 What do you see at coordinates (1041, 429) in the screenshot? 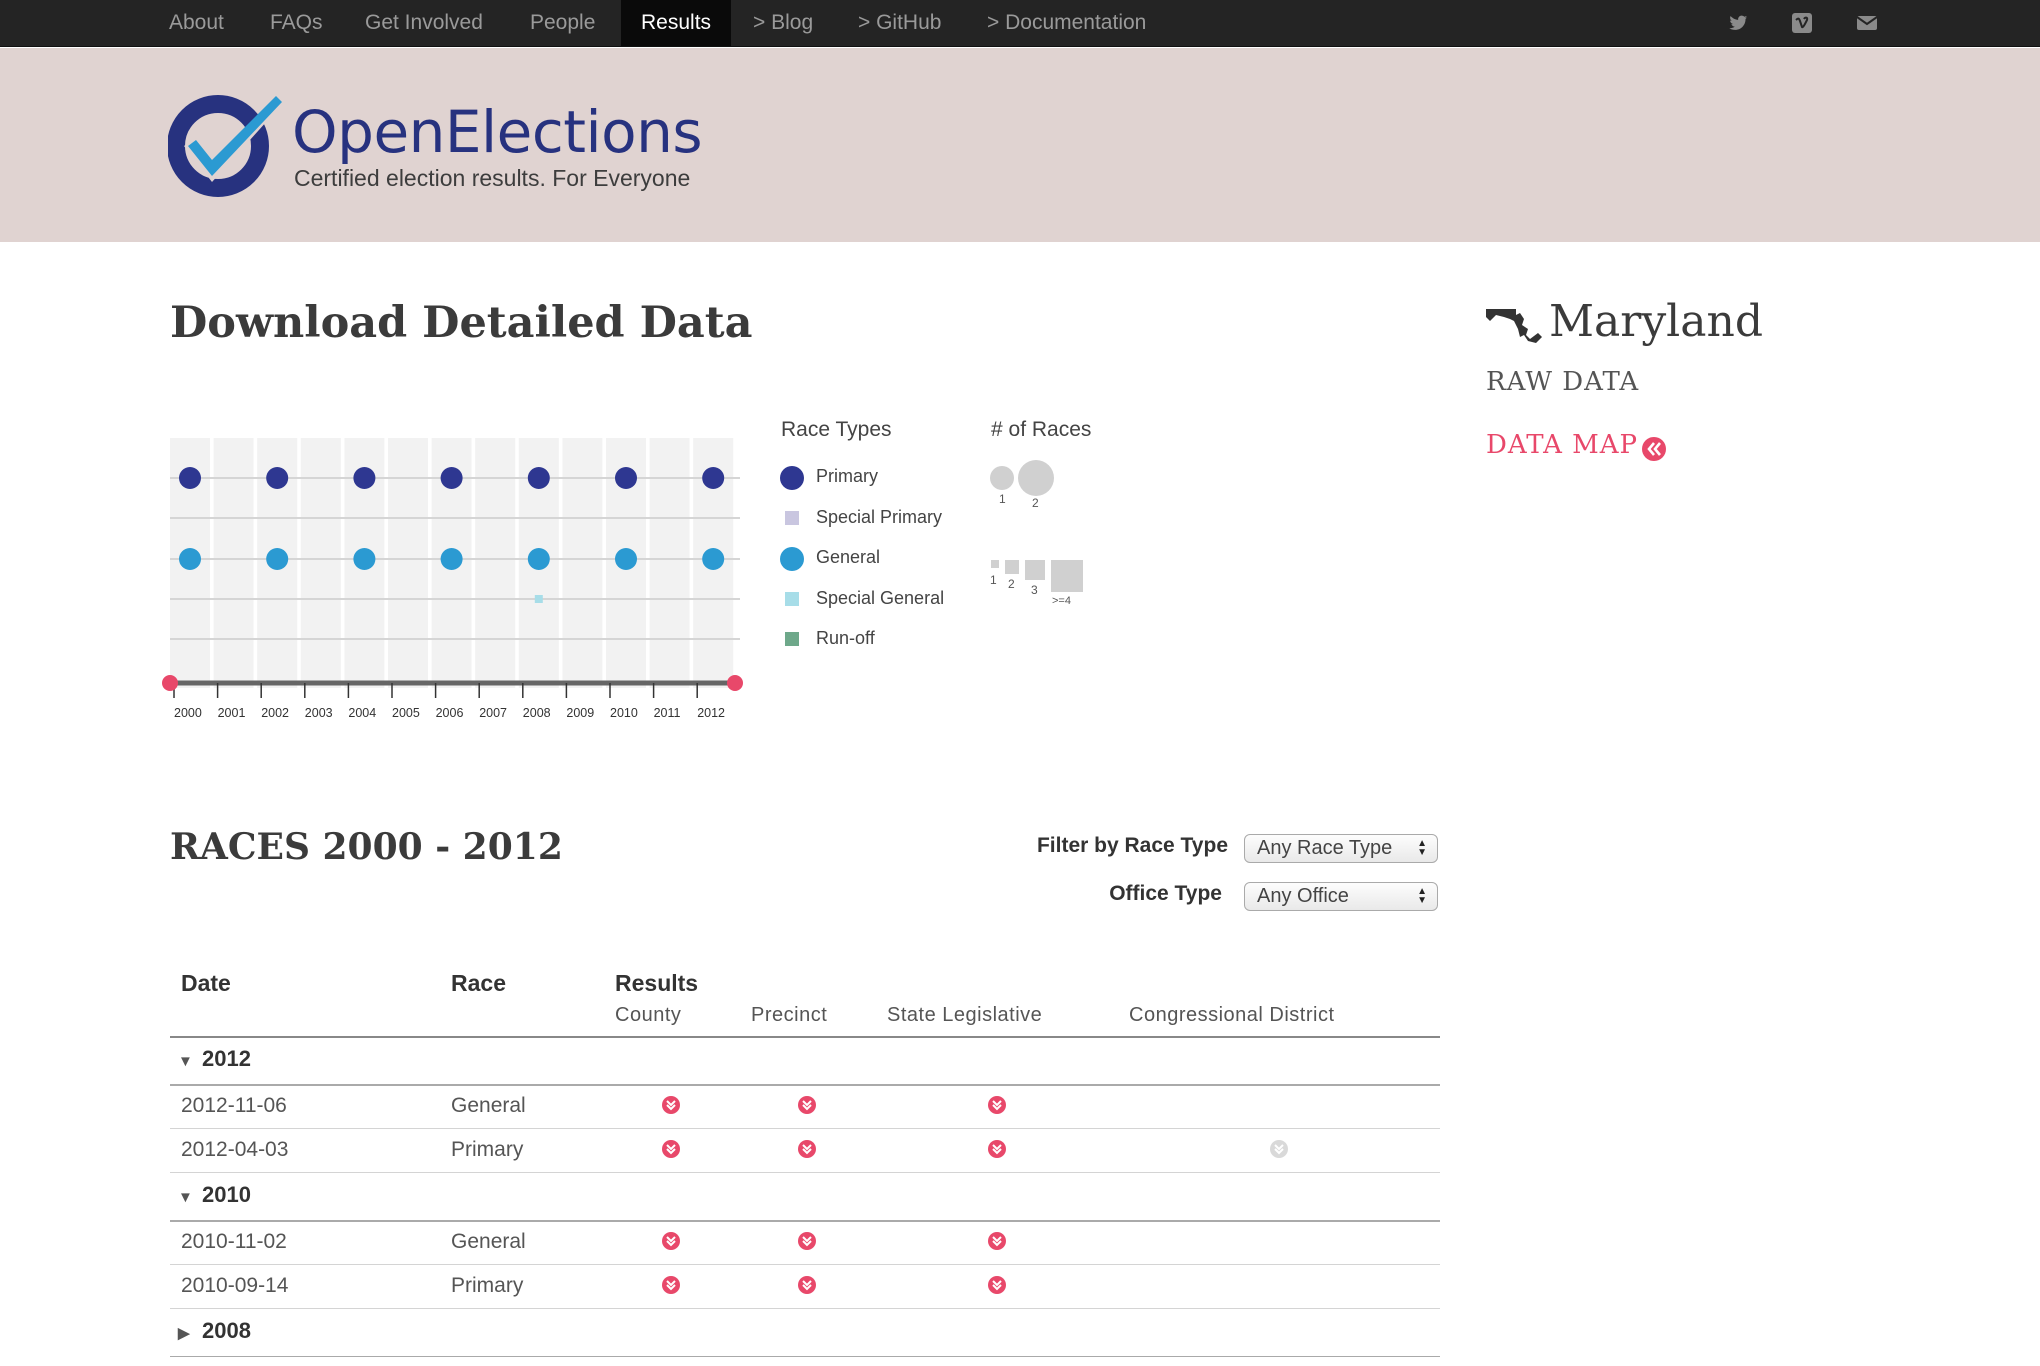
I see `num-races-legend-title: # of Races` at bounding box center [1041, 429].